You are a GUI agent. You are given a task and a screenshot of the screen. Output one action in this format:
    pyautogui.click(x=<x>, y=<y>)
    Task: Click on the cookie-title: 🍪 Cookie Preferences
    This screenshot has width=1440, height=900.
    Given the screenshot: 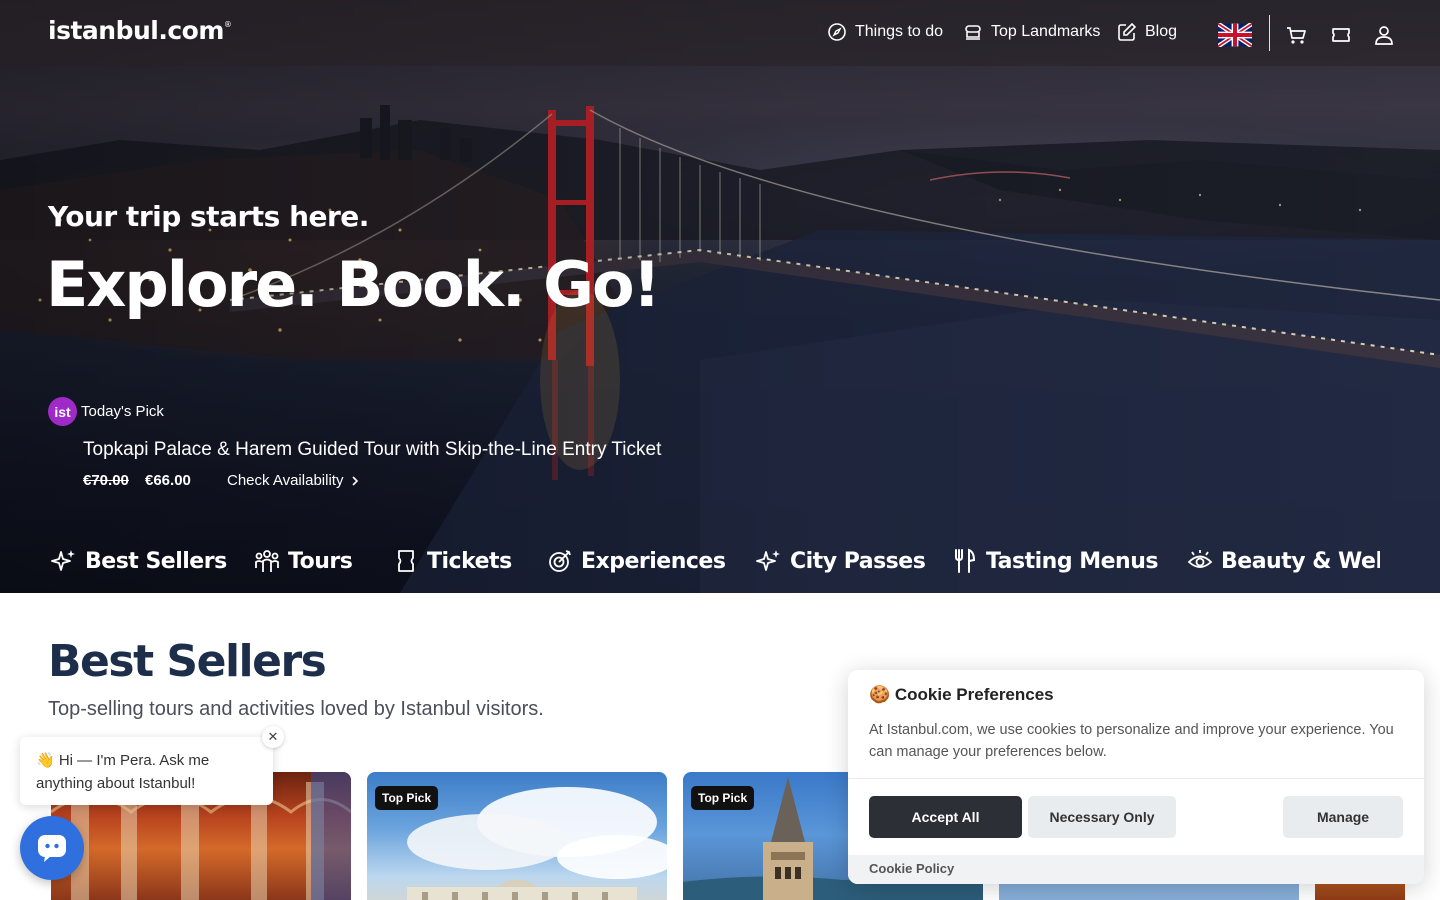 What is the action you would take?
    pyautogui.click(x=961, y=694)
    